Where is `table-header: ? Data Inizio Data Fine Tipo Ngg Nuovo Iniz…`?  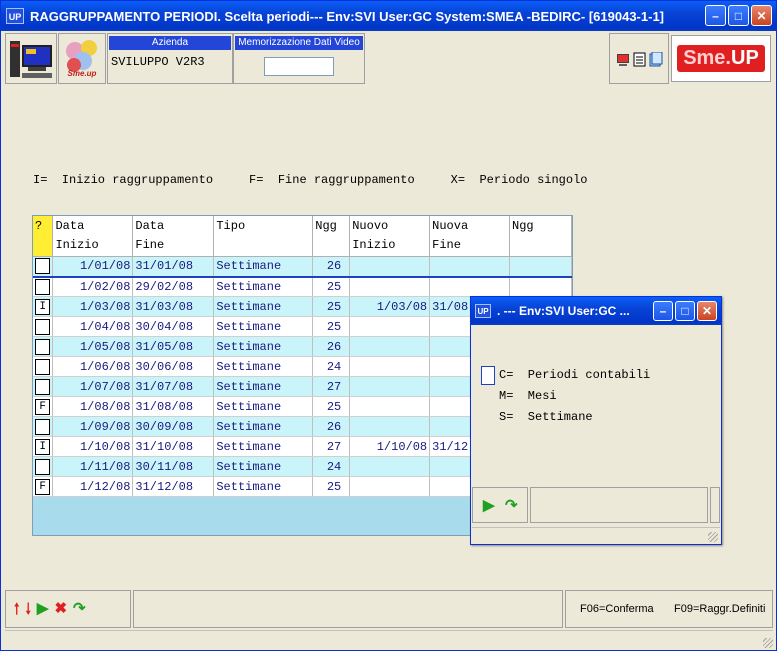 table-header: ? Data Inizio Data Fine Tipo Ngg Nuovo Iniz… is located at coordinates (302, 236).